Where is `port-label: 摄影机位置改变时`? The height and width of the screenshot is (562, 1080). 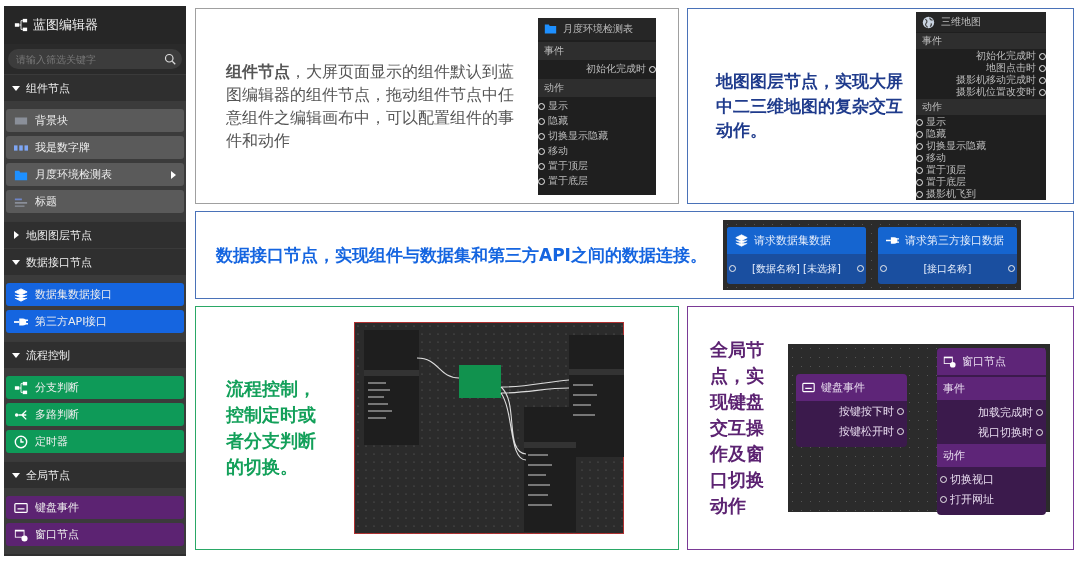 port-label: 摄影机位置改变时 is located at coordinates (996, 92).